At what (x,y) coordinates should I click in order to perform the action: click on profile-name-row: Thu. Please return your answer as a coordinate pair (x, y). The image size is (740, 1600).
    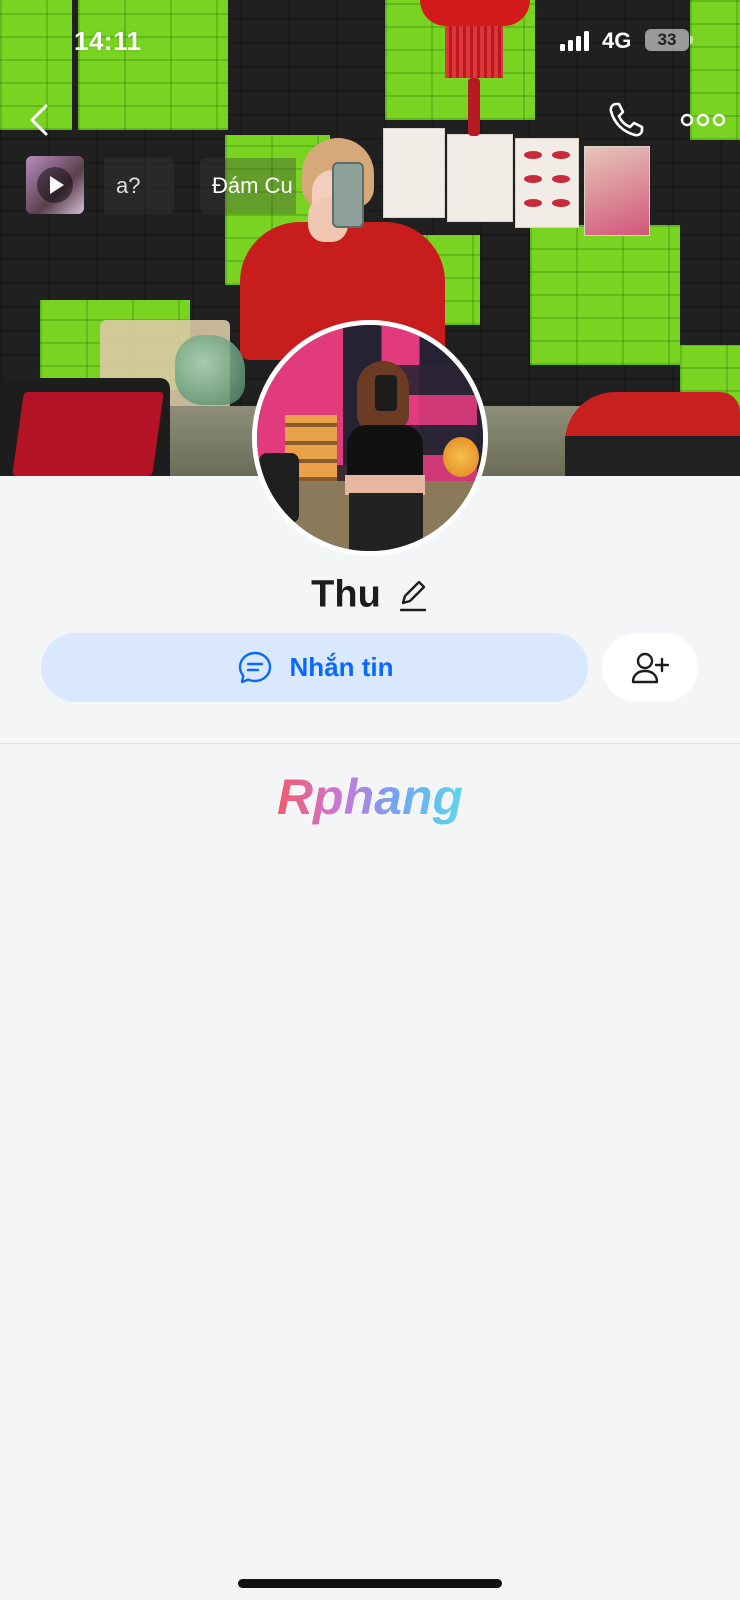
    Looking at the image, I should click on (370, 594).